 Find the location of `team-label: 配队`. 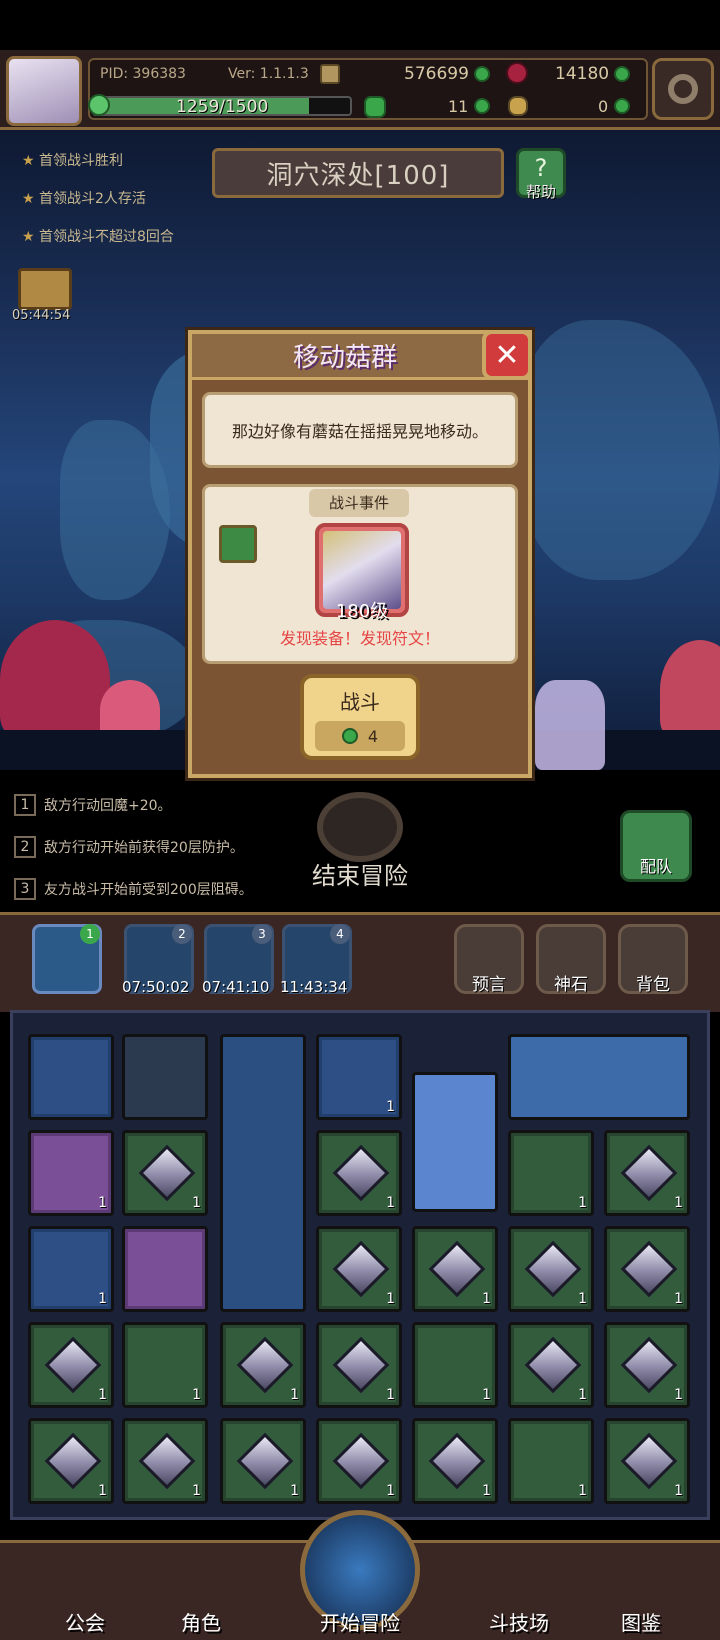

team-label: 配队 is located at coordinates (655, 866).